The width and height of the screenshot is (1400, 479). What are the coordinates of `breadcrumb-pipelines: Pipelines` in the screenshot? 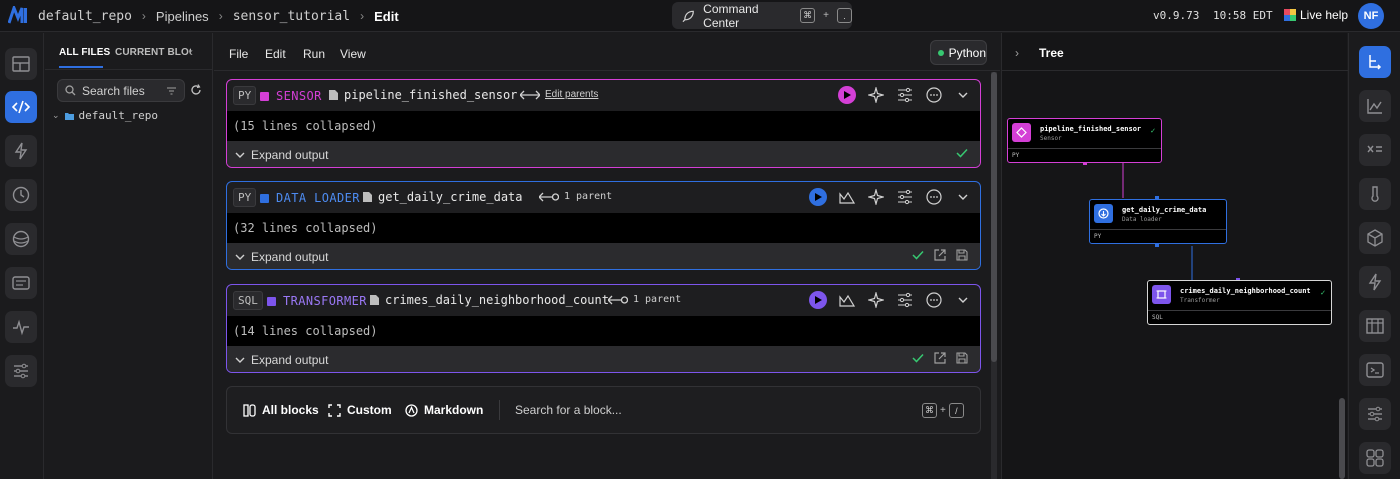 It's located at (182, 16).